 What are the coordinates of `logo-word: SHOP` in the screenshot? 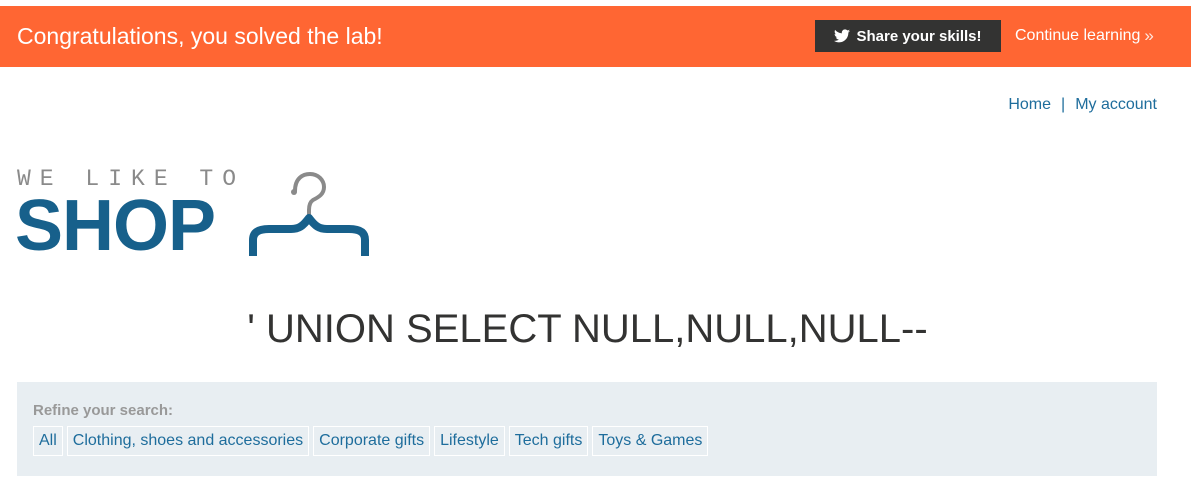 It's located at (115, 226).